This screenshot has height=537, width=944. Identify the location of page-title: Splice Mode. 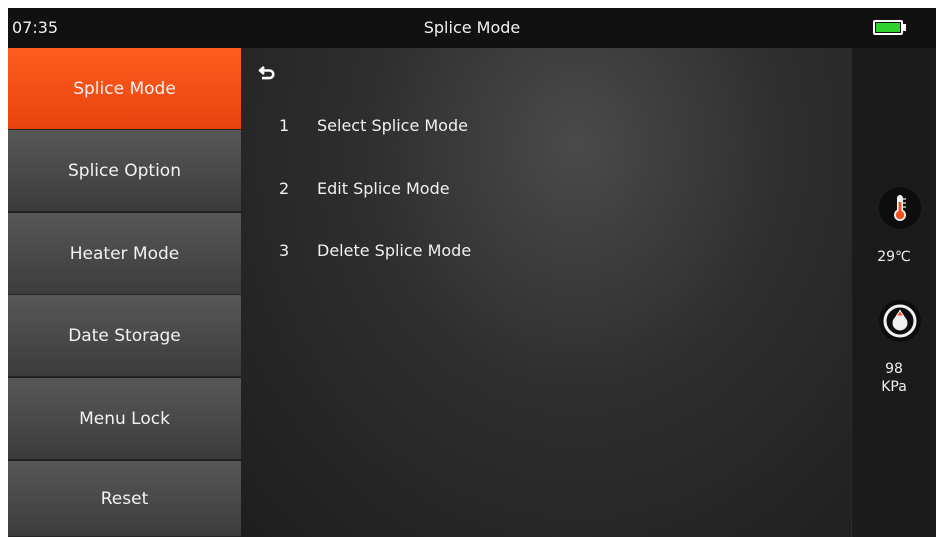
(472, 27).